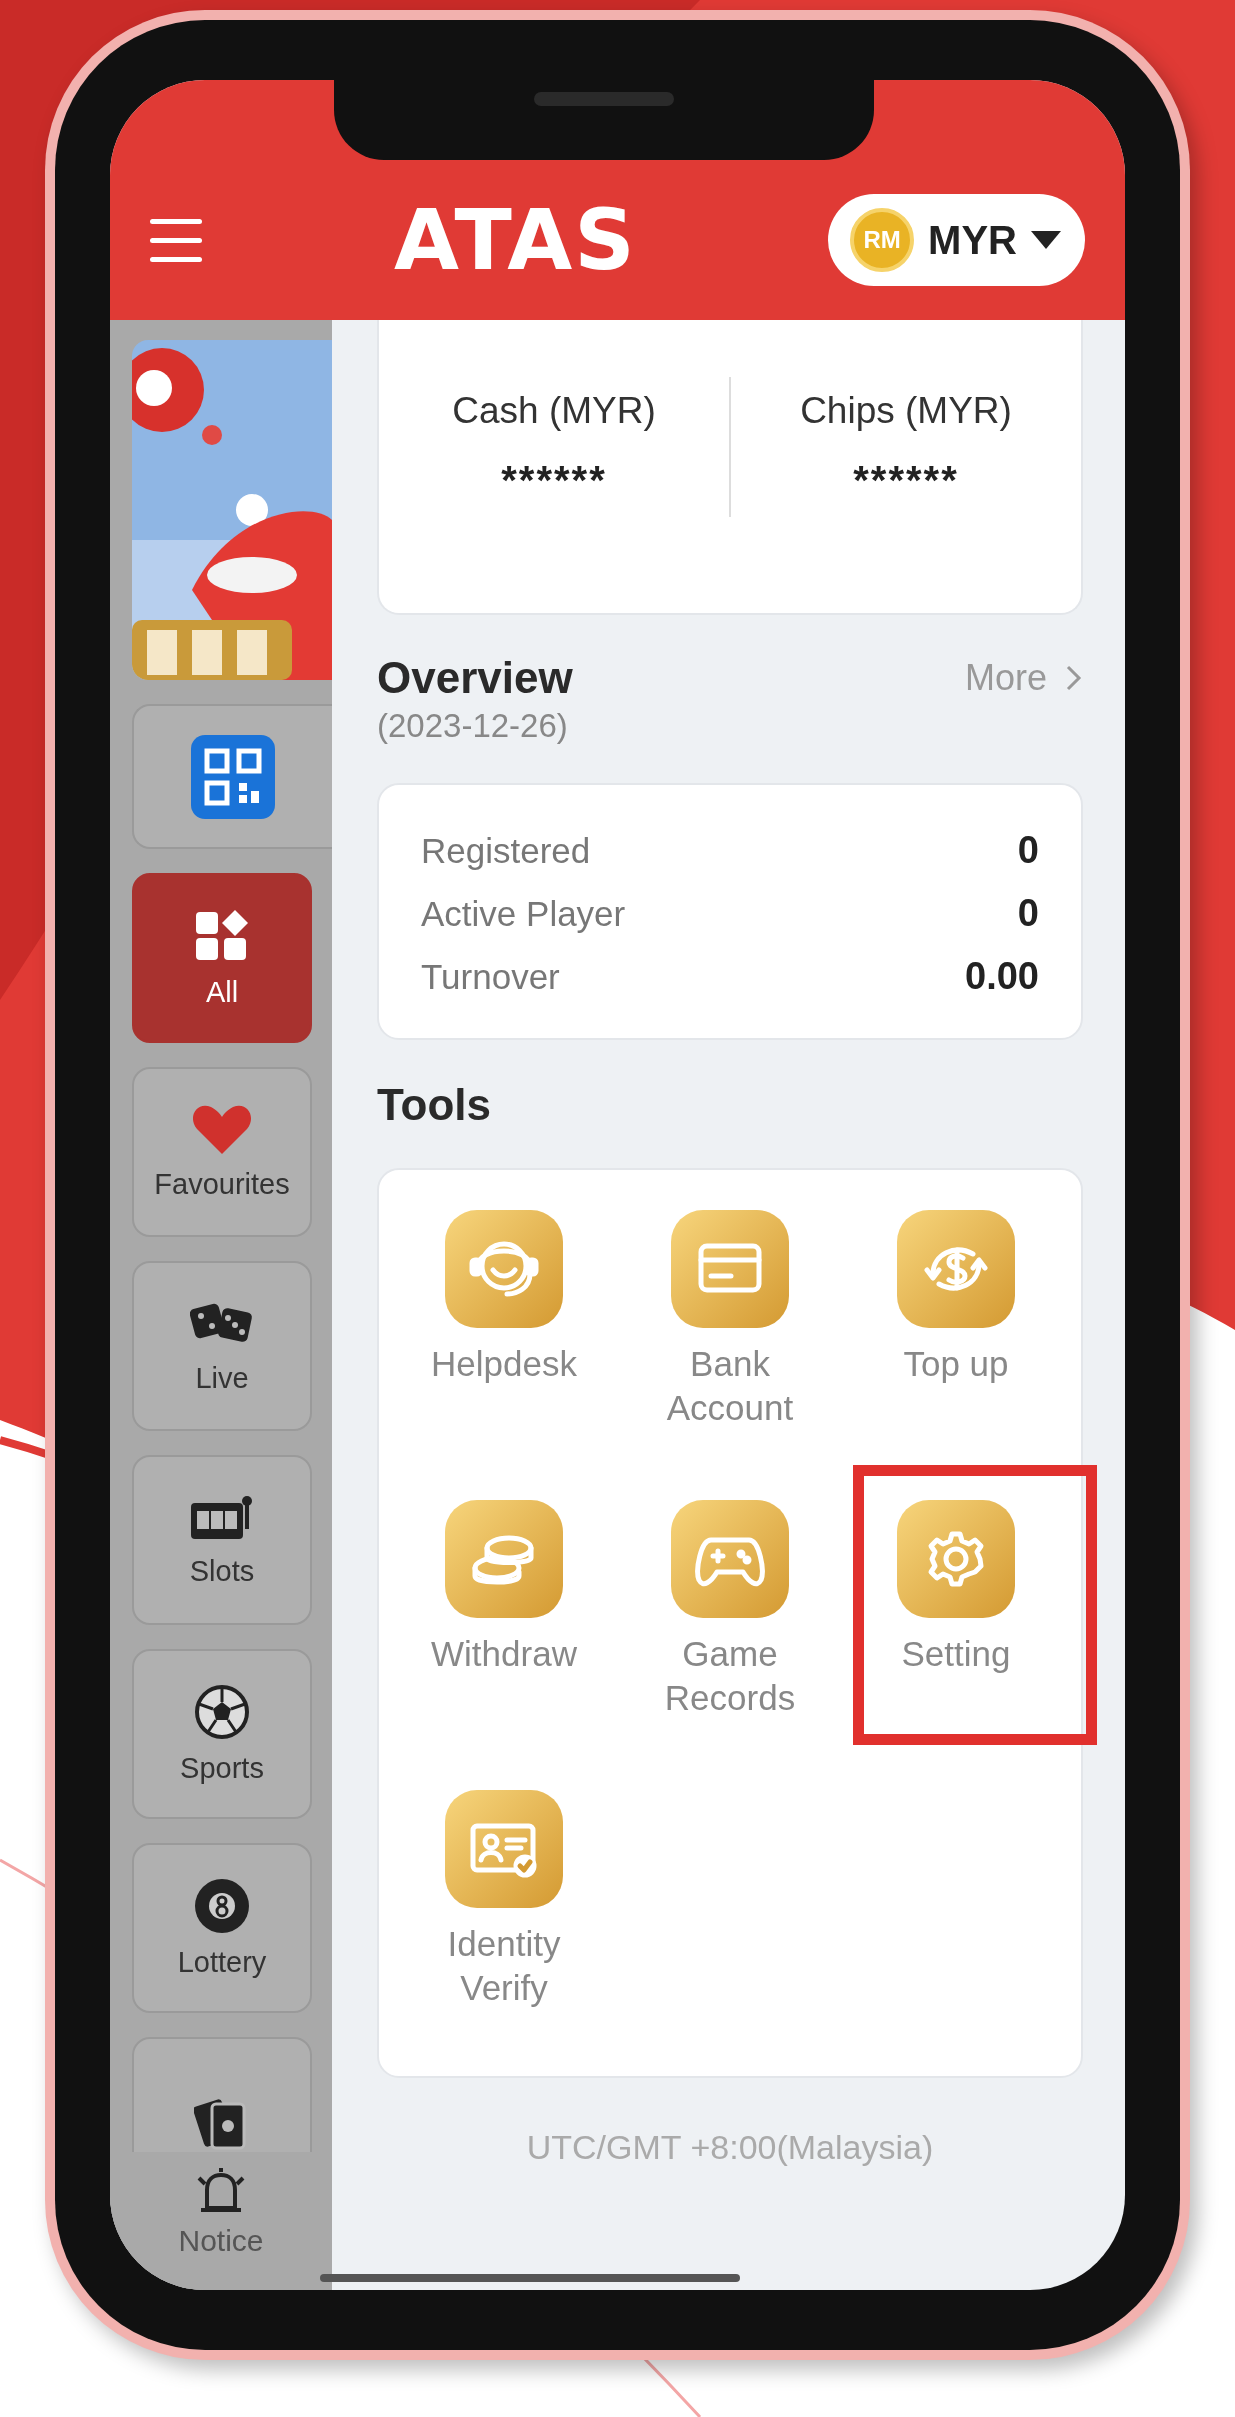 Image resolution: width=1235 pixels, height=2417 pixels. Describe the element at coordinates (473, 726) in the screenshot. I see `overview-date: (2023-12-26)` at that location.